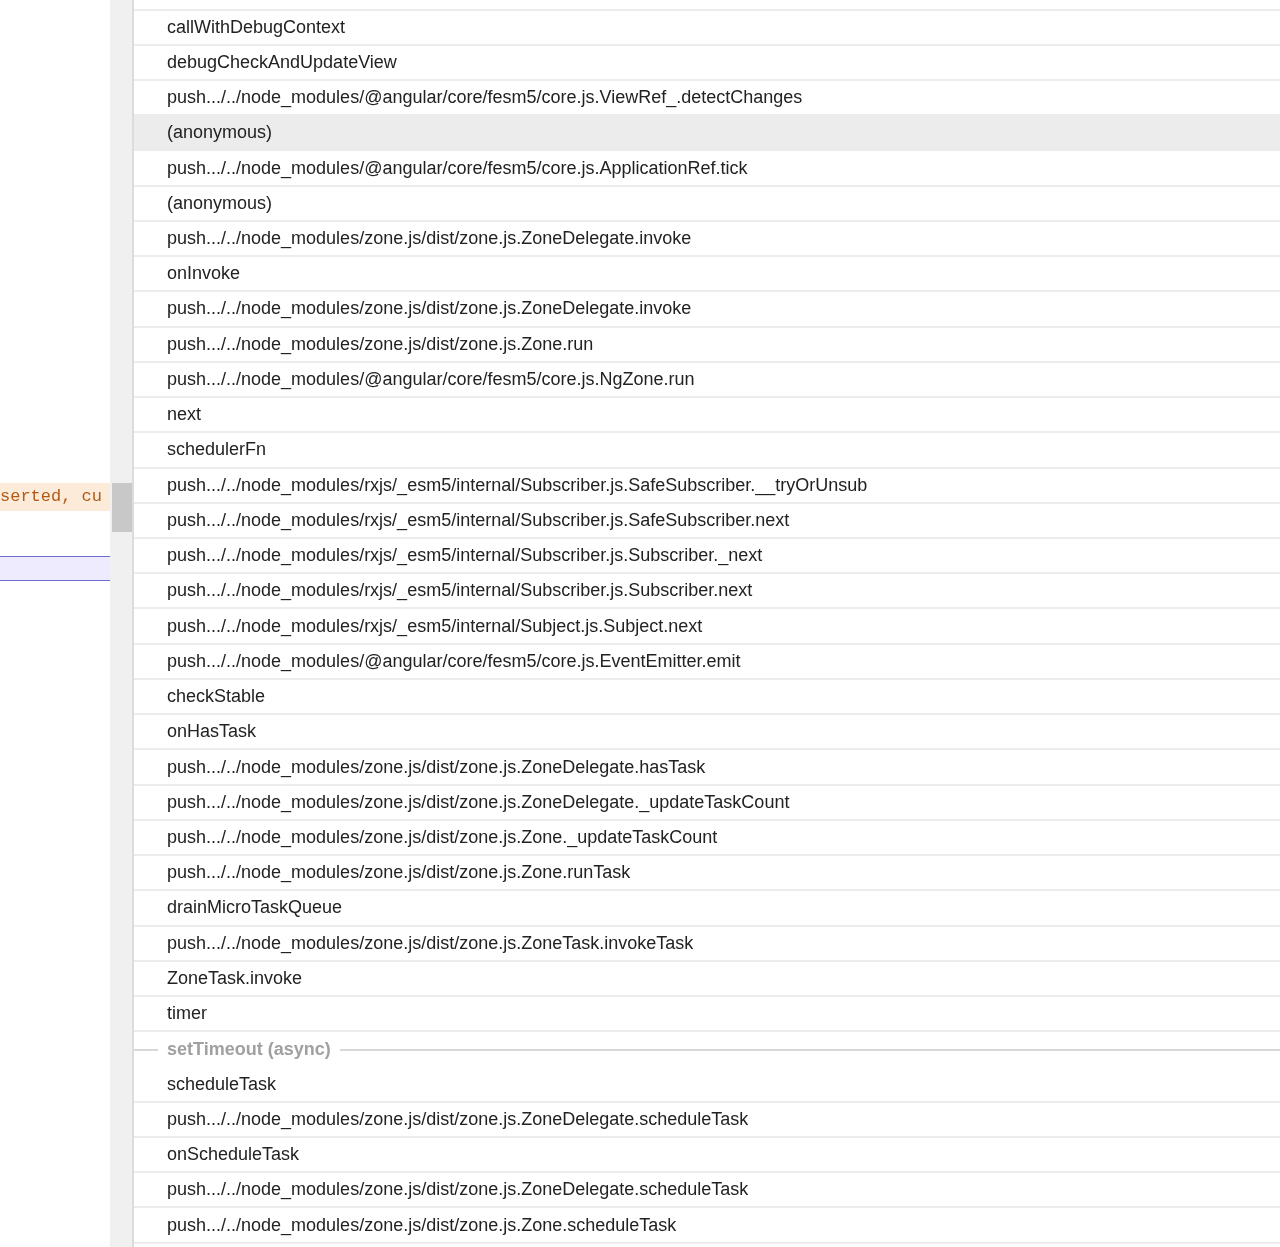  What do you see at coordinates (707, 134) in the screenshot?
I see `stack-frame: (anonymous)` at bounding box center [707, 134].